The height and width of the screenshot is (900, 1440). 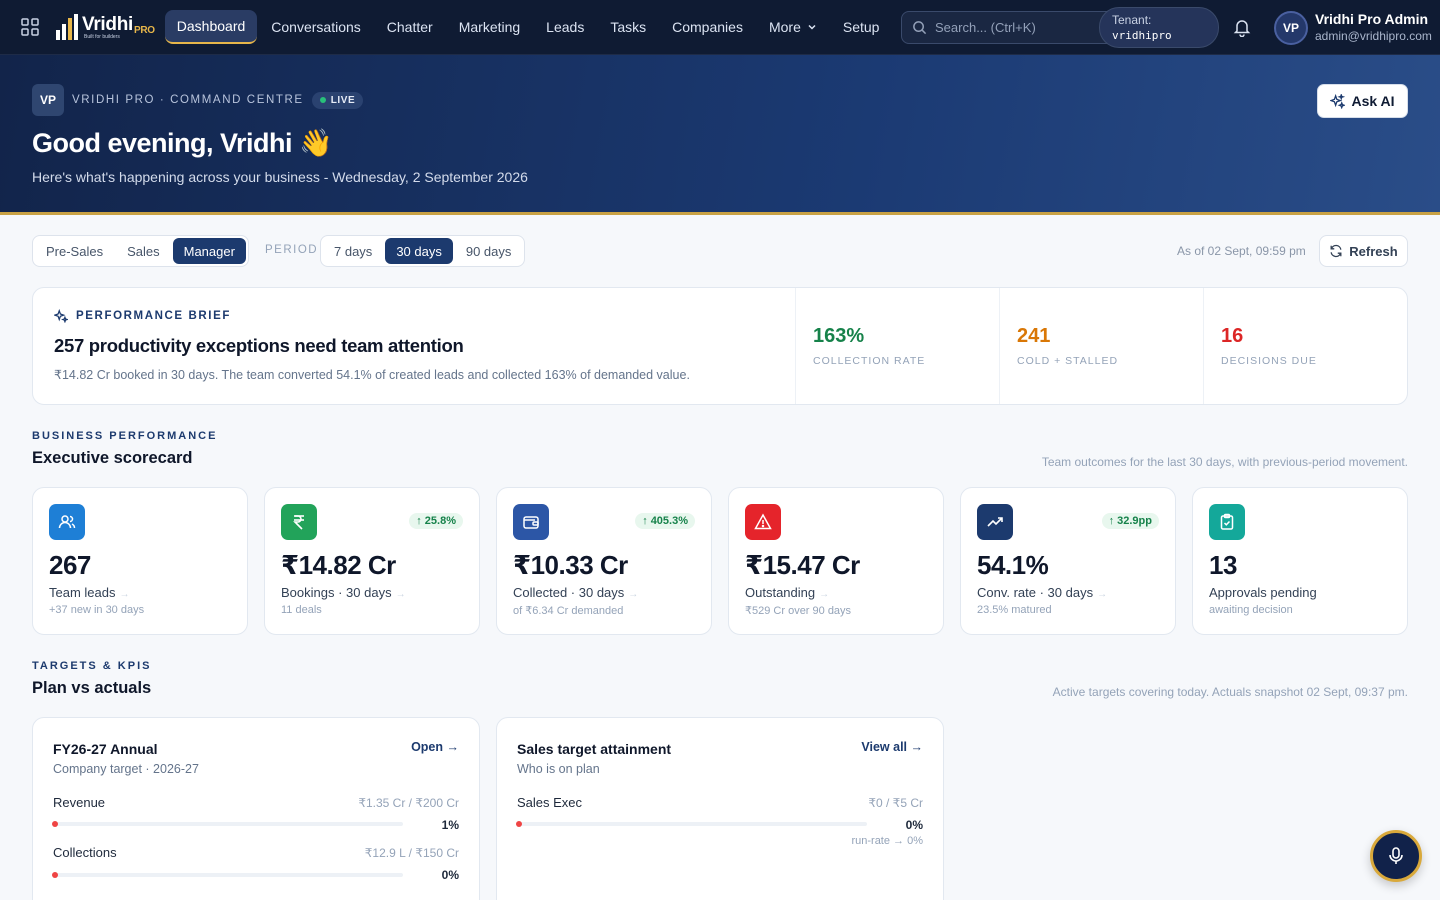 What do you see at coordinates (594, 749) in the screenshot?
I see `plan-title: Sales target attainment` at bounding box center [594, 749].